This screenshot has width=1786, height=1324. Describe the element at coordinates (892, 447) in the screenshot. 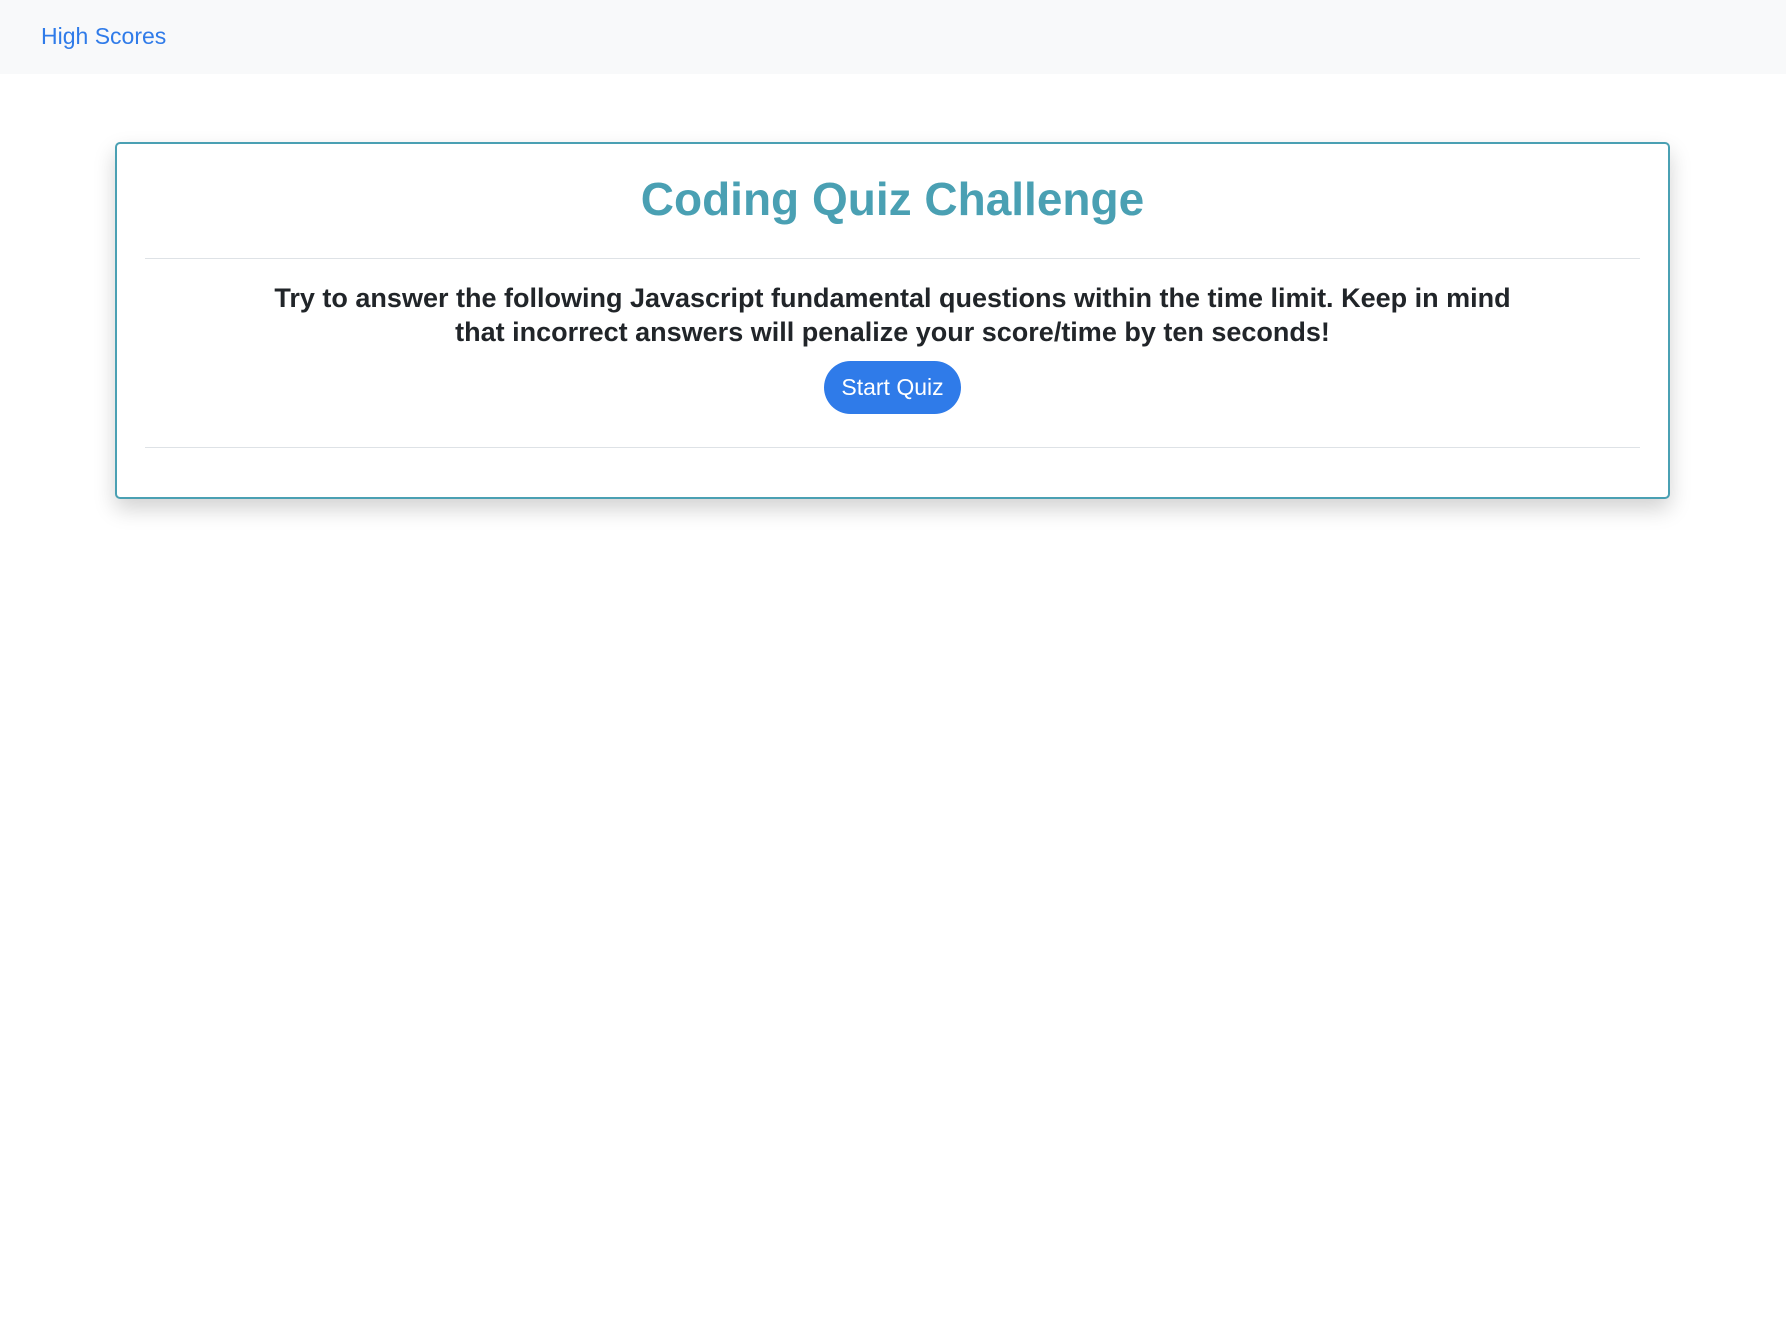

I see `footer-divider` at that location.